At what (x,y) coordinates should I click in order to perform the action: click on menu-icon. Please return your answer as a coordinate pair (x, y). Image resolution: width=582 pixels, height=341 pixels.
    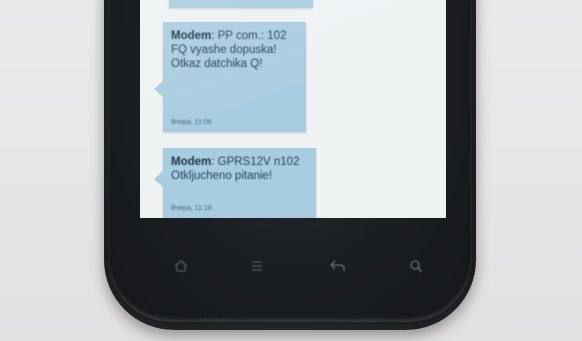
    Looking at the image, I should click on (257, 266).